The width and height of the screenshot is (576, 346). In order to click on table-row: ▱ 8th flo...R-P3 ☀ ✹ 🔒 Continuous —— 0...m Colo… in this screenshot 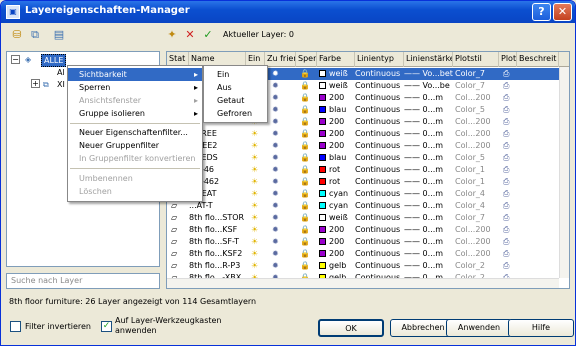, I will do `click(363, 266)`.